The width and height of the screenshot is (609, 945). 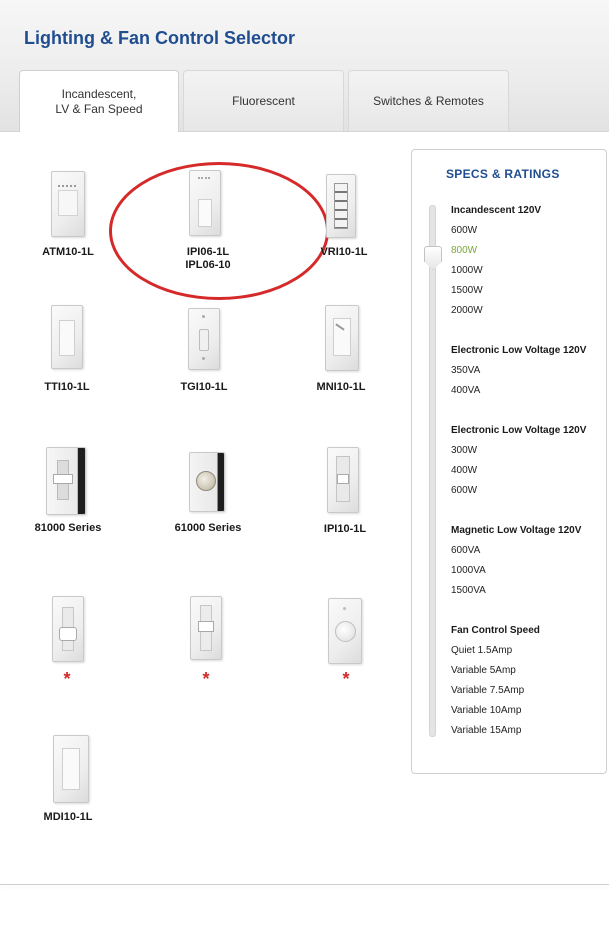 I want to click on footer-divider, so click(x=304, y=884).